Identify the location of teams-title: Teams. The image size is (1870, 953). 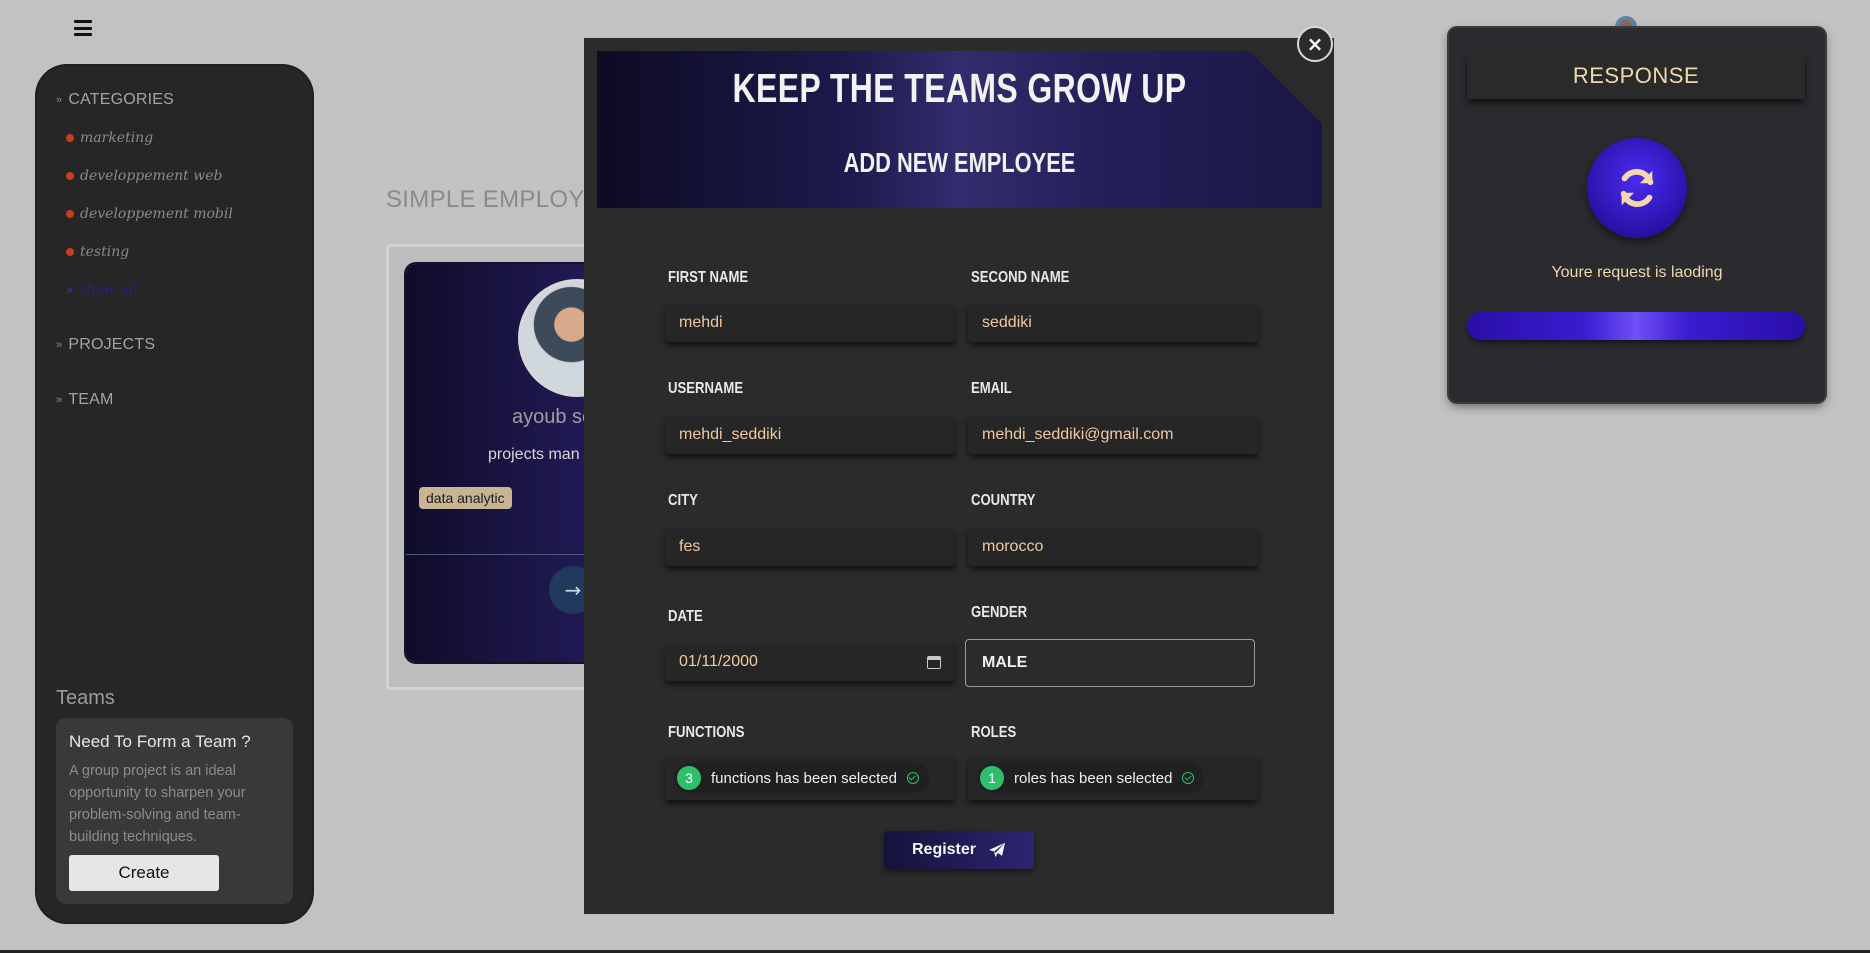
(85, 698).